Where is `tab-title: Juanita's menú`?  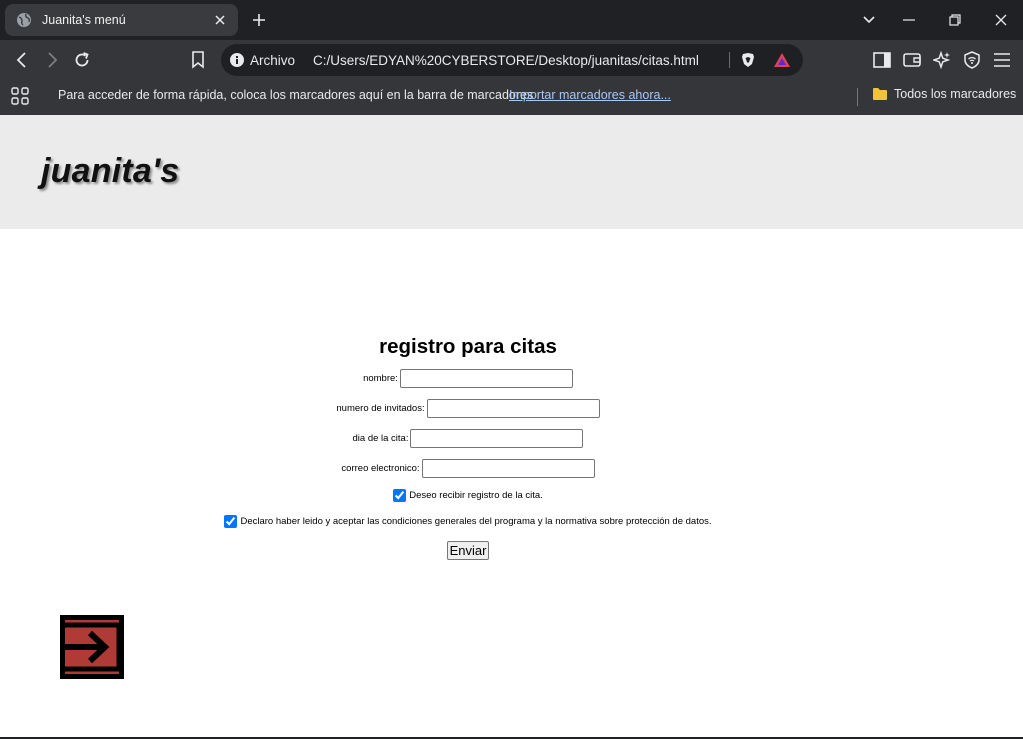 tab-title: Juanita's menú is located at coordinates (84, 20).